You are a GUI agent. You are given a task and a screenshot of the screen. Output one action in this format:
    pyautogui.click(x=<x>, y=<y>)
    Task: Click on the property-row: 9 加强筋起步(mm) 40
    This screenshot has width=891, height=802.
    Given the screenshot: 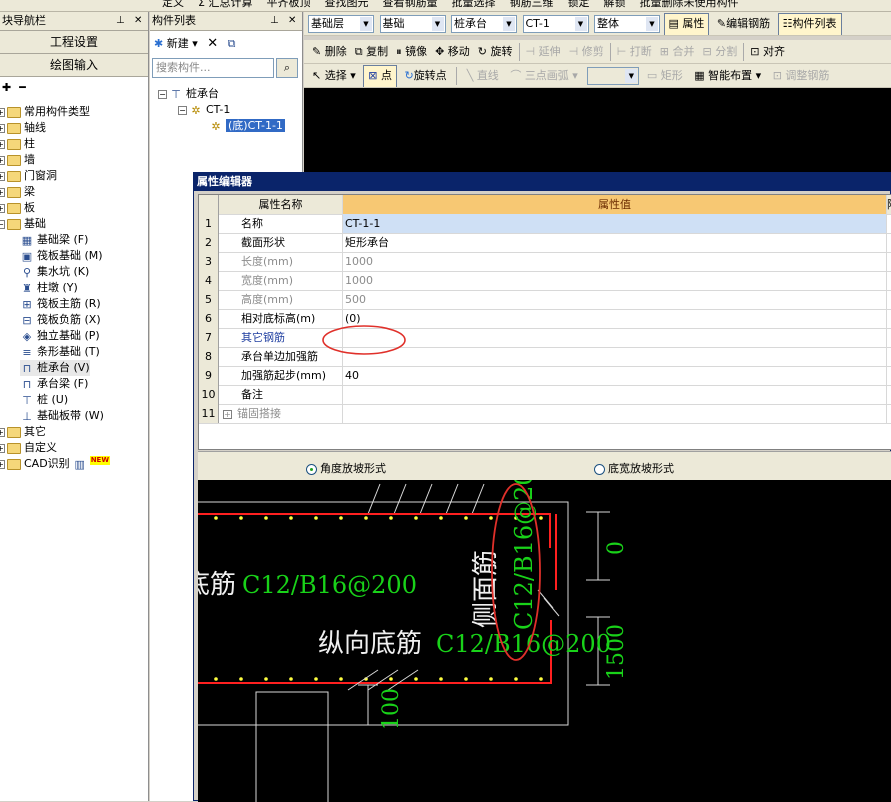 What is the action you would take?
    pyautogui.click(x=545, y=376)
    